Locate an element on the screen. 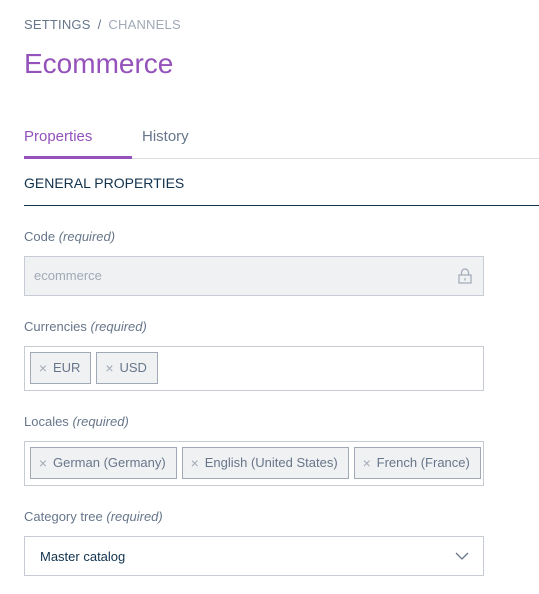  tab-properties: Properties is located at coordinates (78, 139).